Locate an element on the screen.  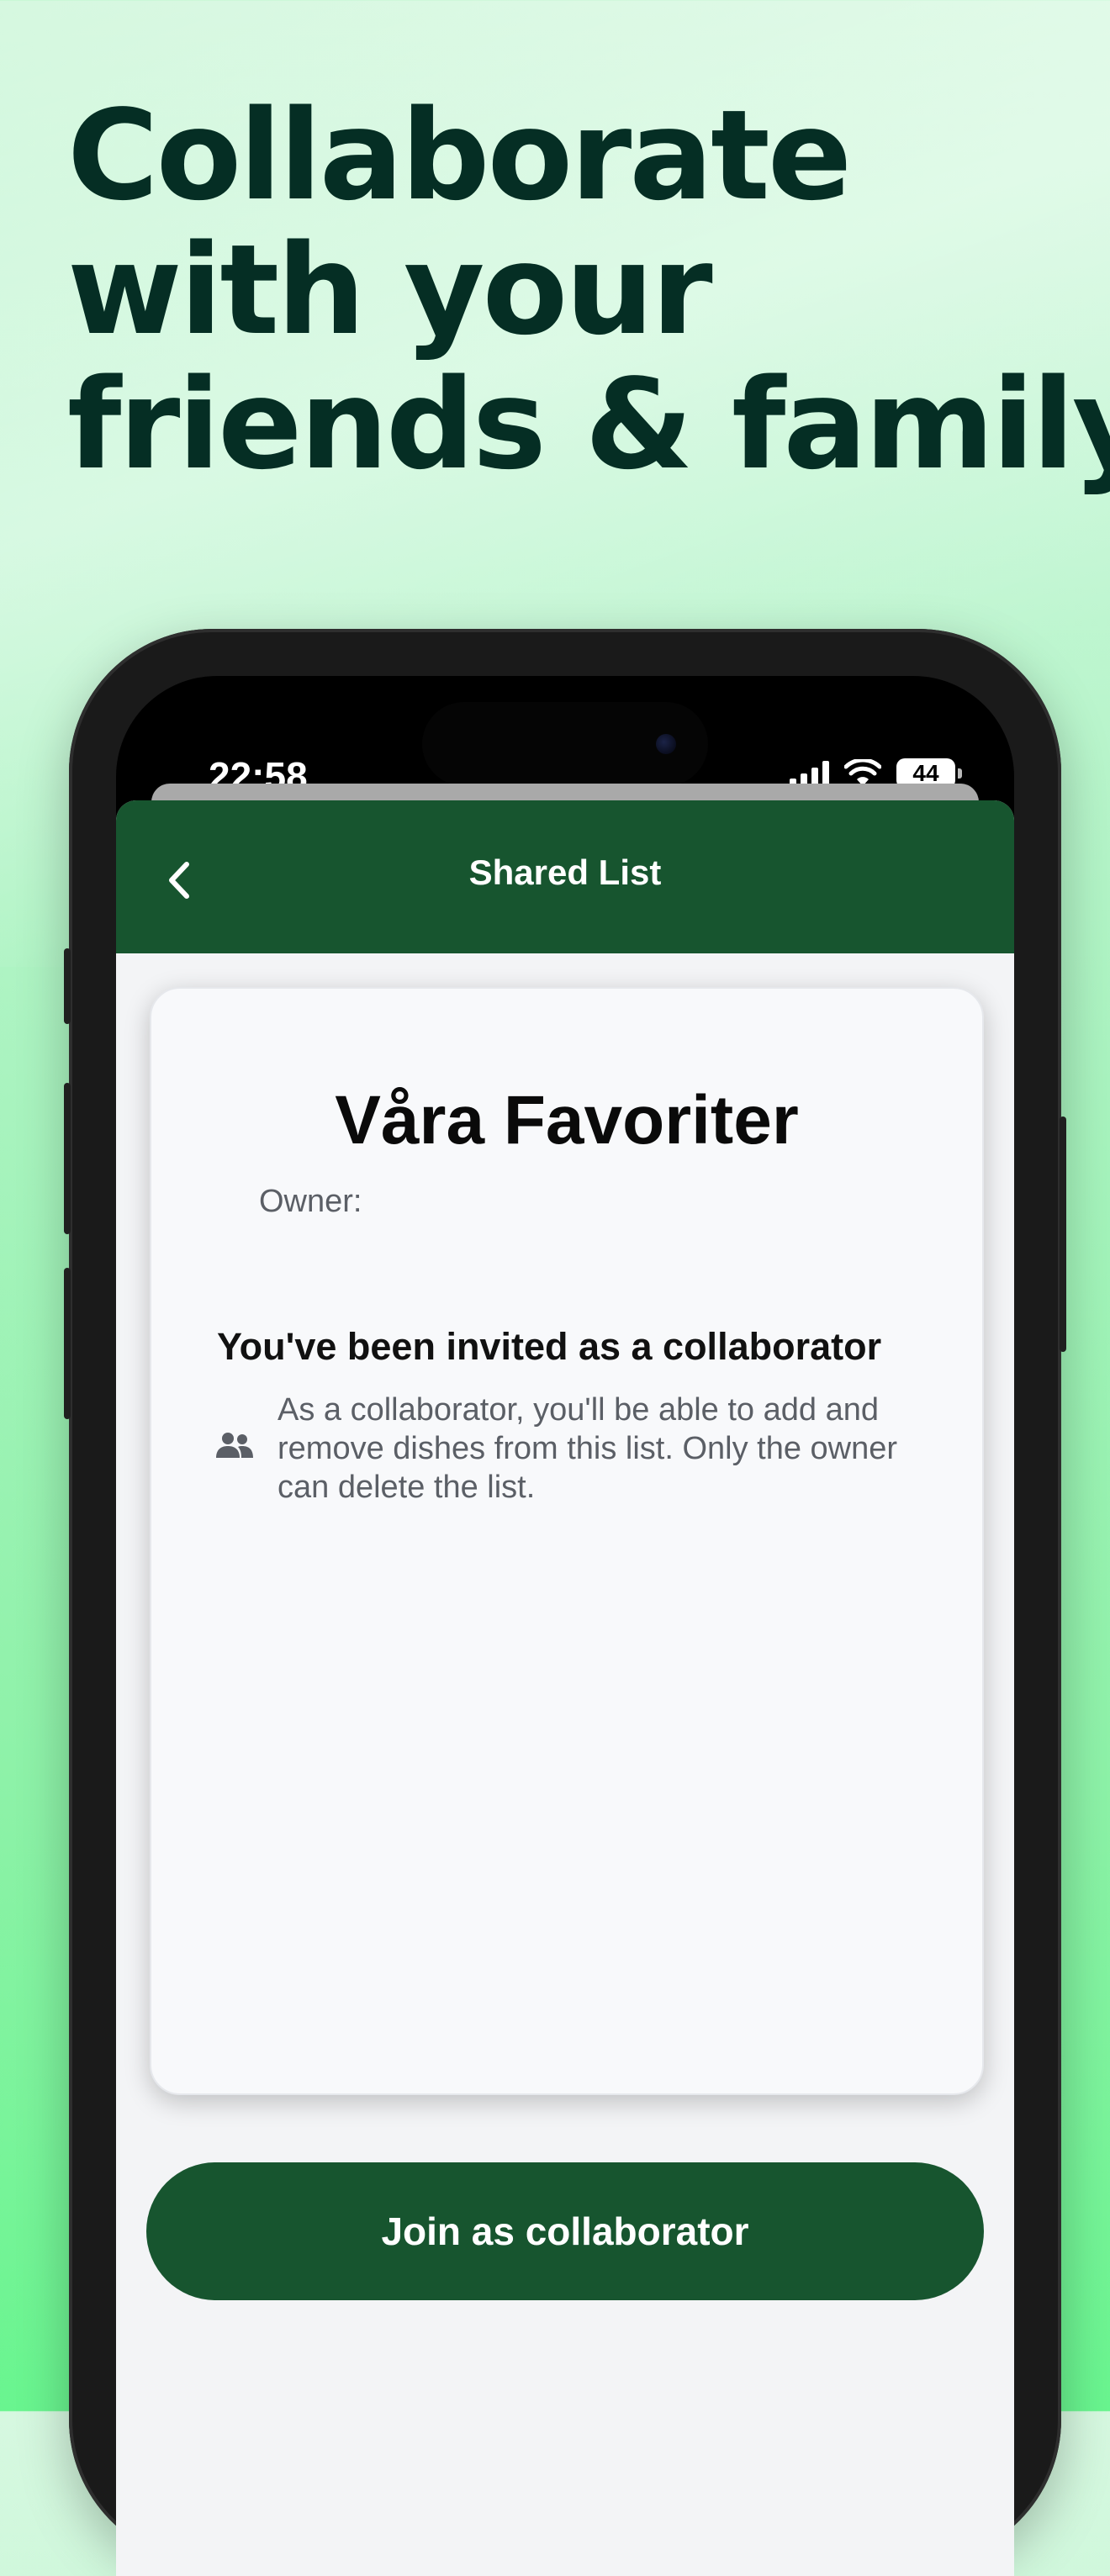
volume-down-button is located at coordinates (67, 1344).